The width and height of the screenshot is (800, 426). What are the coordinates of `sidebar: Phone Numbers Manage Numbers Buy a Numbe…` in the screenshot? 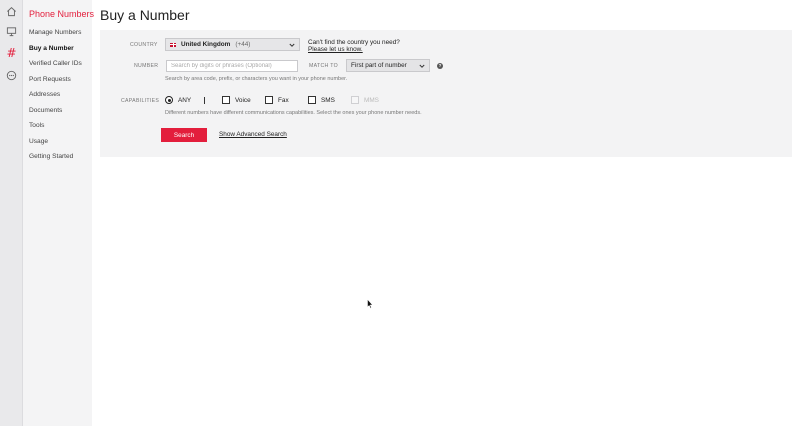 It's located at (59, 213).